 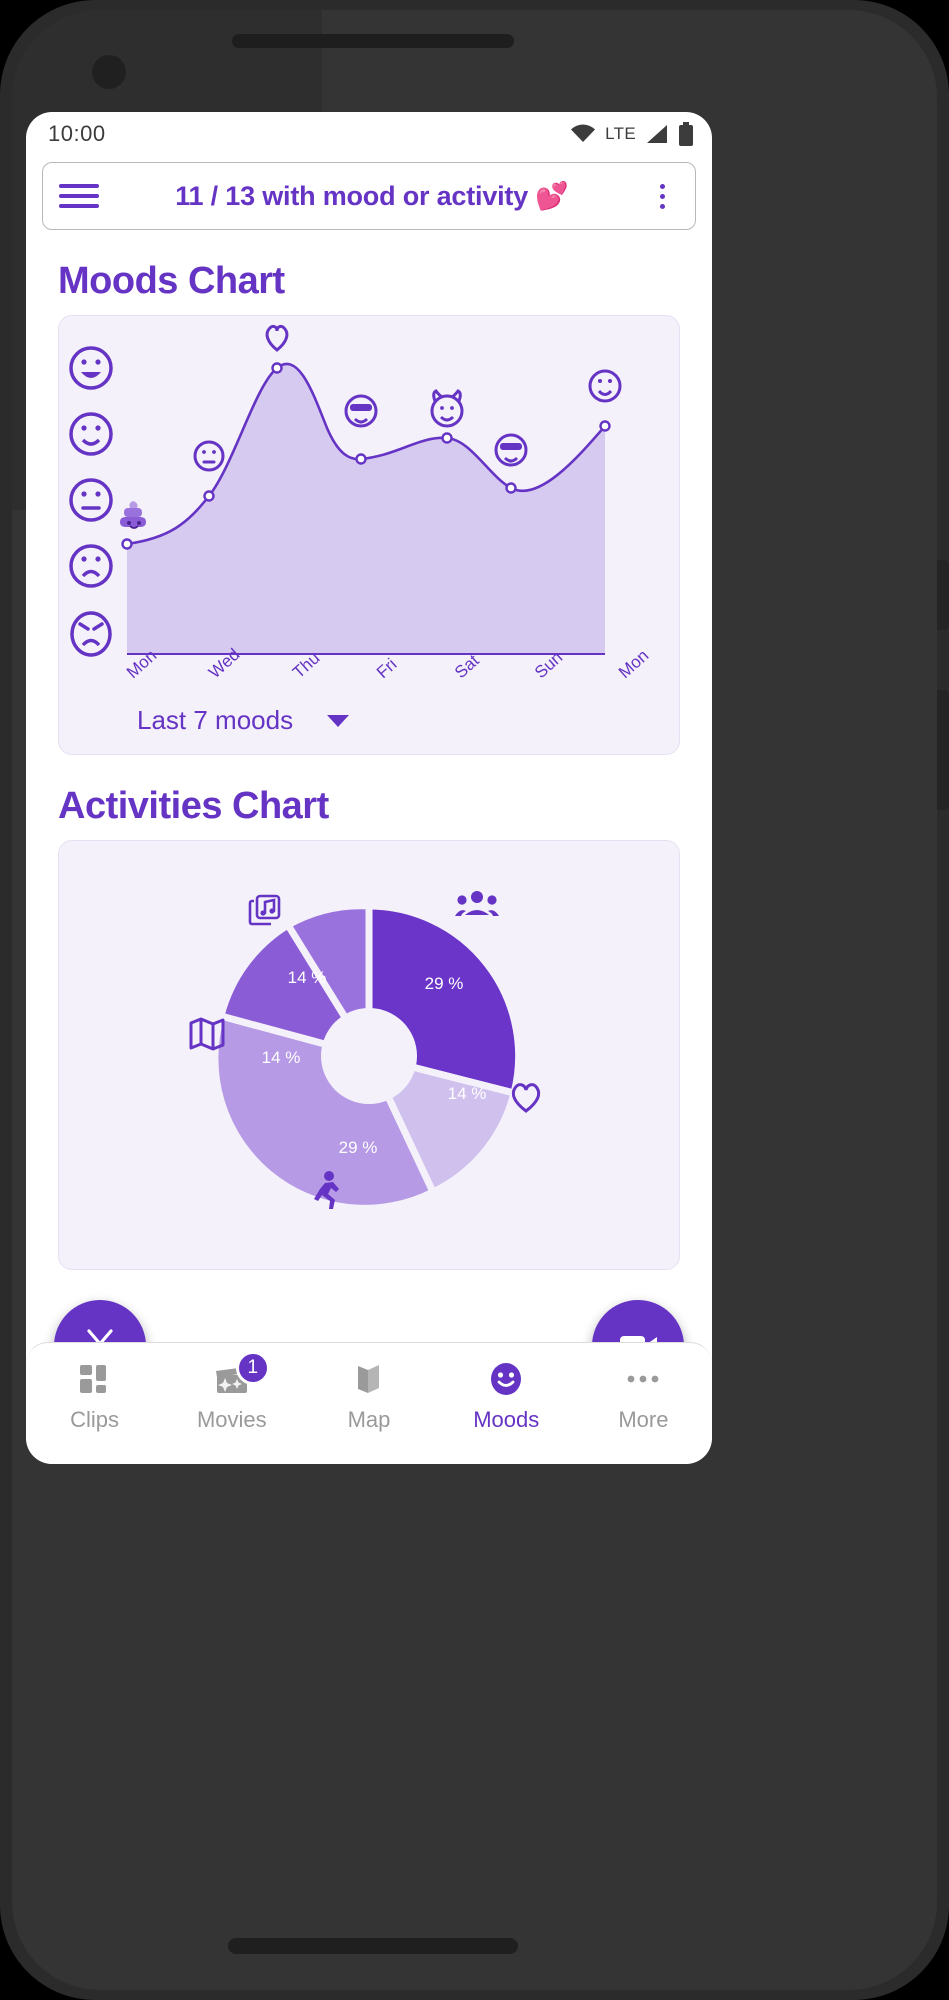 I want to click on app-bar: 11 / 13 with mood or activity 💕, so click(x=369, y=196).